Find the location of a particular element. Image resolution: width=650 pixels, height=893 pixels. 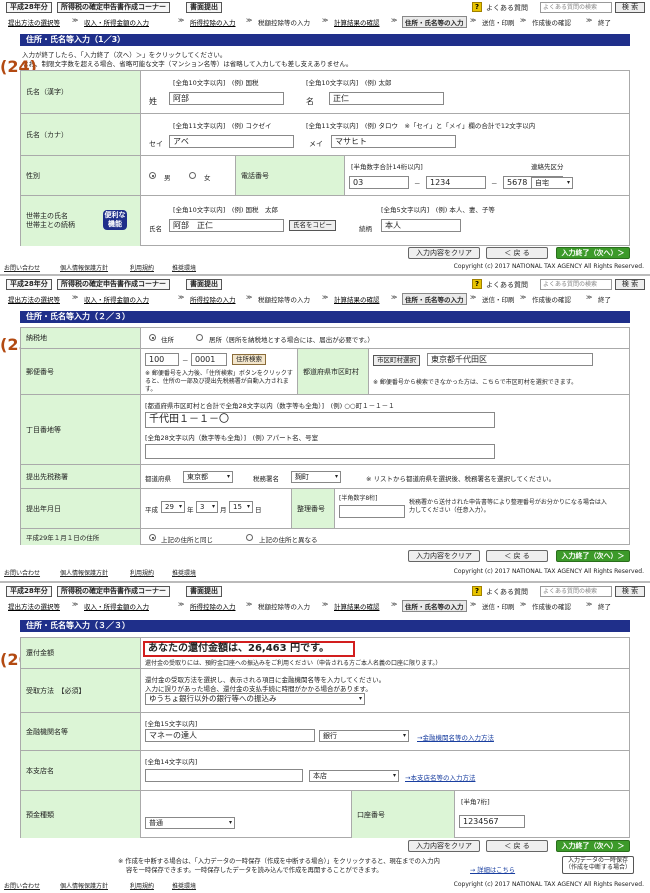

addr-radio is located at coordinates (152, 337).